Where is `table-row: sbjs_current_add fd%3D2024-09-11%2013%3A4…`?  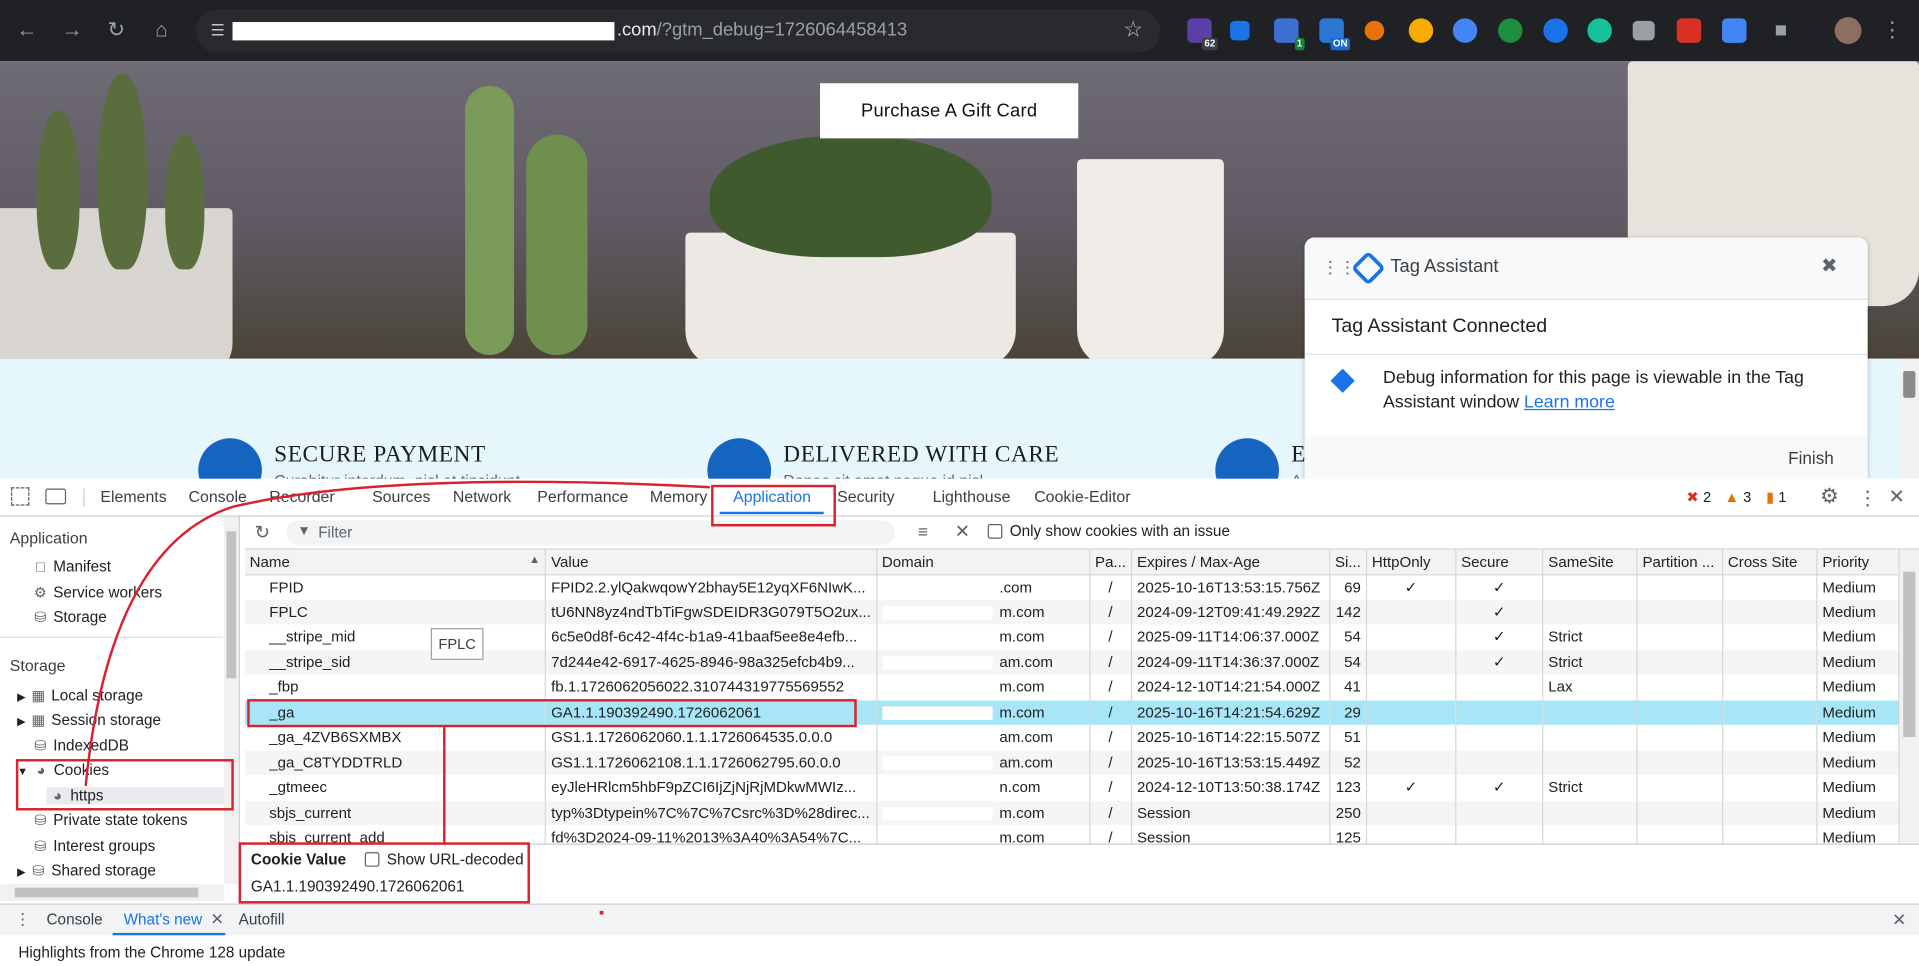 table-row: sbjs_current_add fd%3D2024-09-11%2013%3A4… is located at coordinates (1072, 834).